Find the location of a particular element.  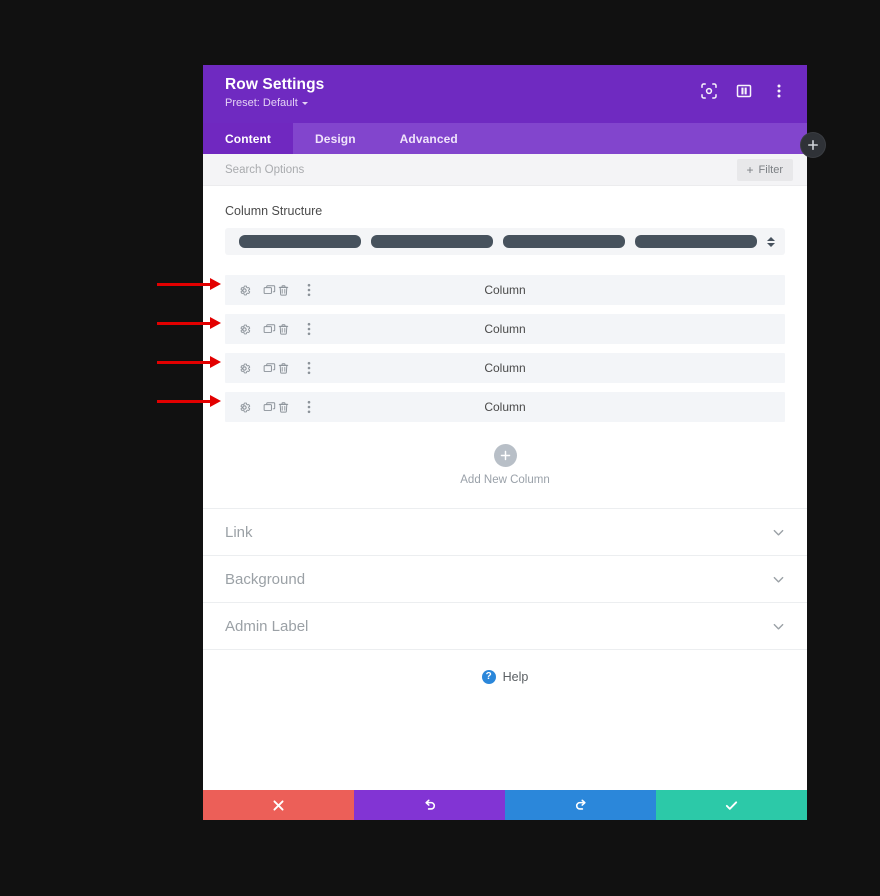

redo-arrow-icon is located at coordinates (581, 805).